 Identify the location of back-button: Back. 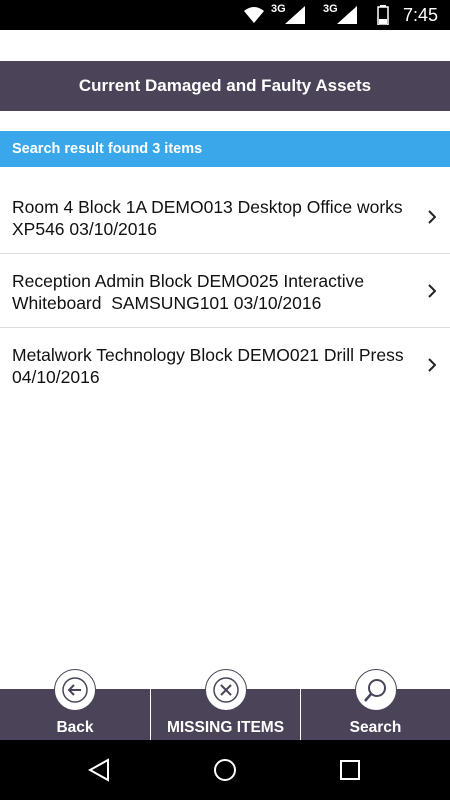
(75, 704).